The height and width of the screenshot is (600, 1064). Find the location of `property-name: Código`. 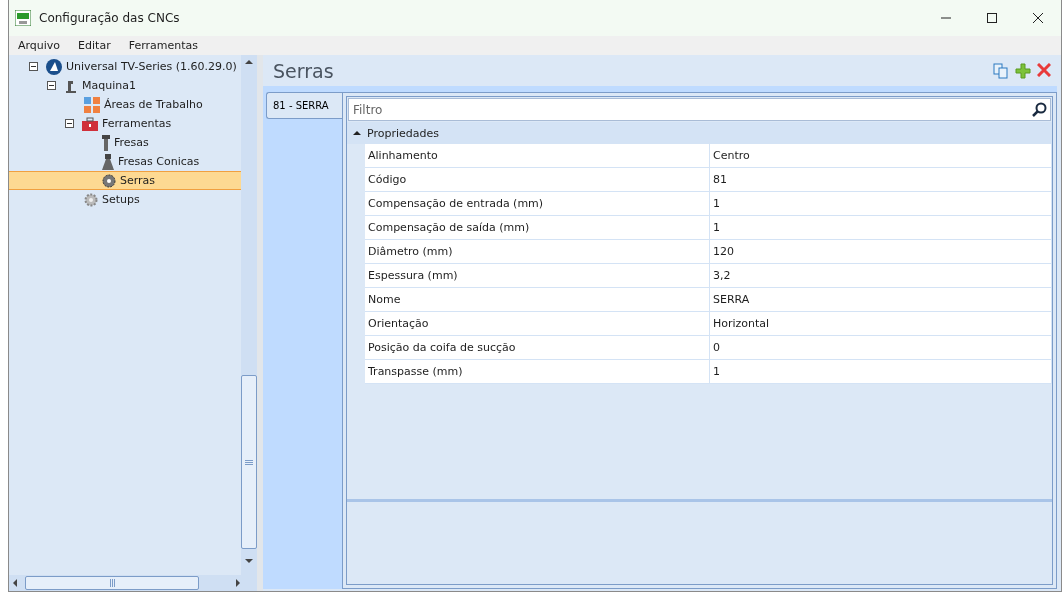

property-name: Código is located at coordinates (537, 179).